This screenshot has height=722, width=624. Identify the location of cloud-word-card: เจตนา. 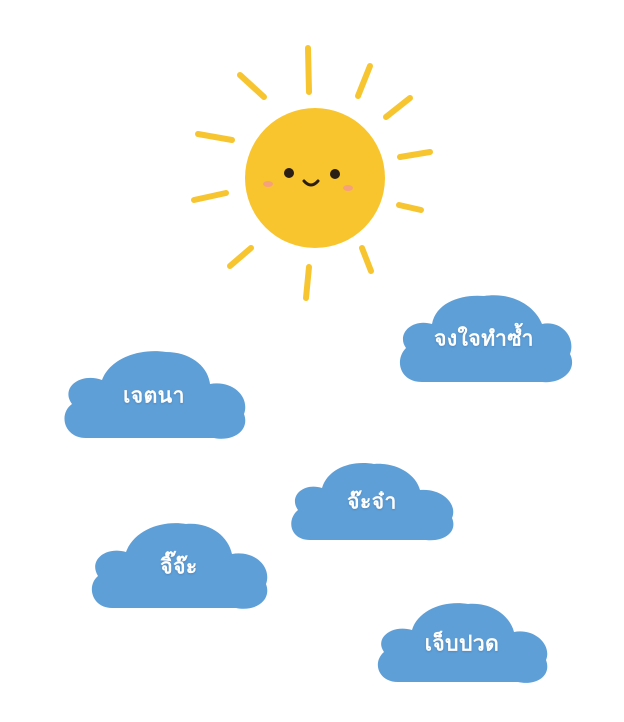
(154, 396).